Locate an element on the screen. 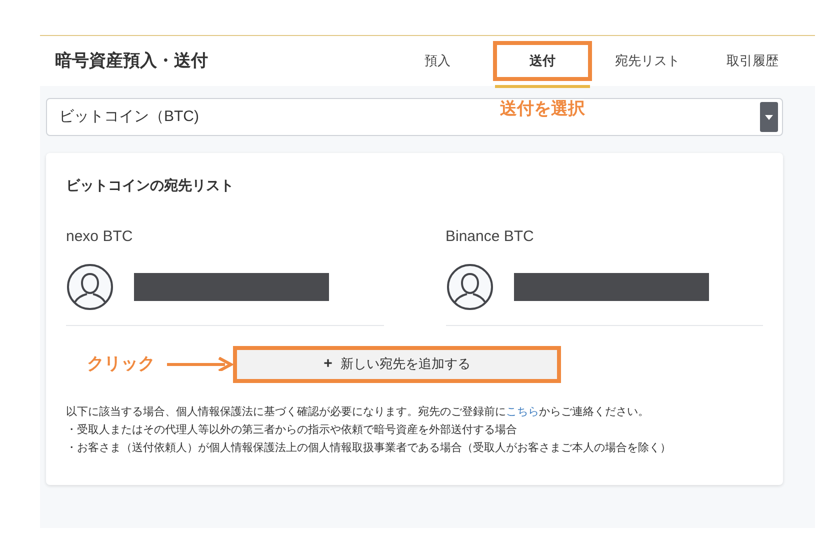  dropdown-caret-icon is located at coordinates (769, 117).